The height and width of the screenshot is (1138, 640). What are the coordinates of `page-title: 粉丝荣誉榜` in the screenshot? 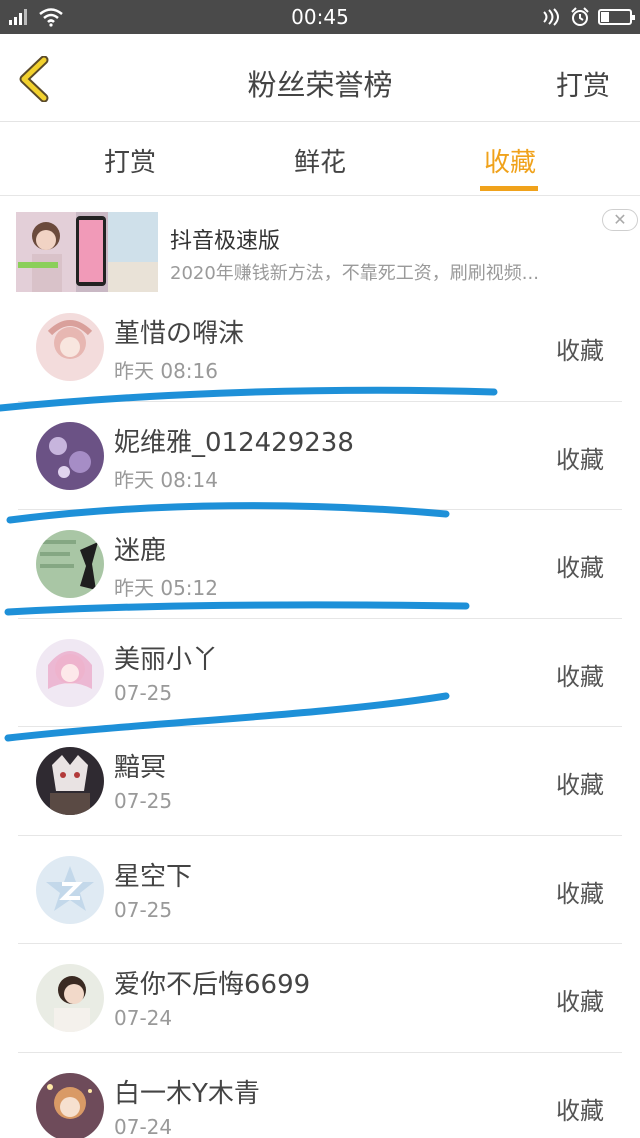 It's located at (320, 85).